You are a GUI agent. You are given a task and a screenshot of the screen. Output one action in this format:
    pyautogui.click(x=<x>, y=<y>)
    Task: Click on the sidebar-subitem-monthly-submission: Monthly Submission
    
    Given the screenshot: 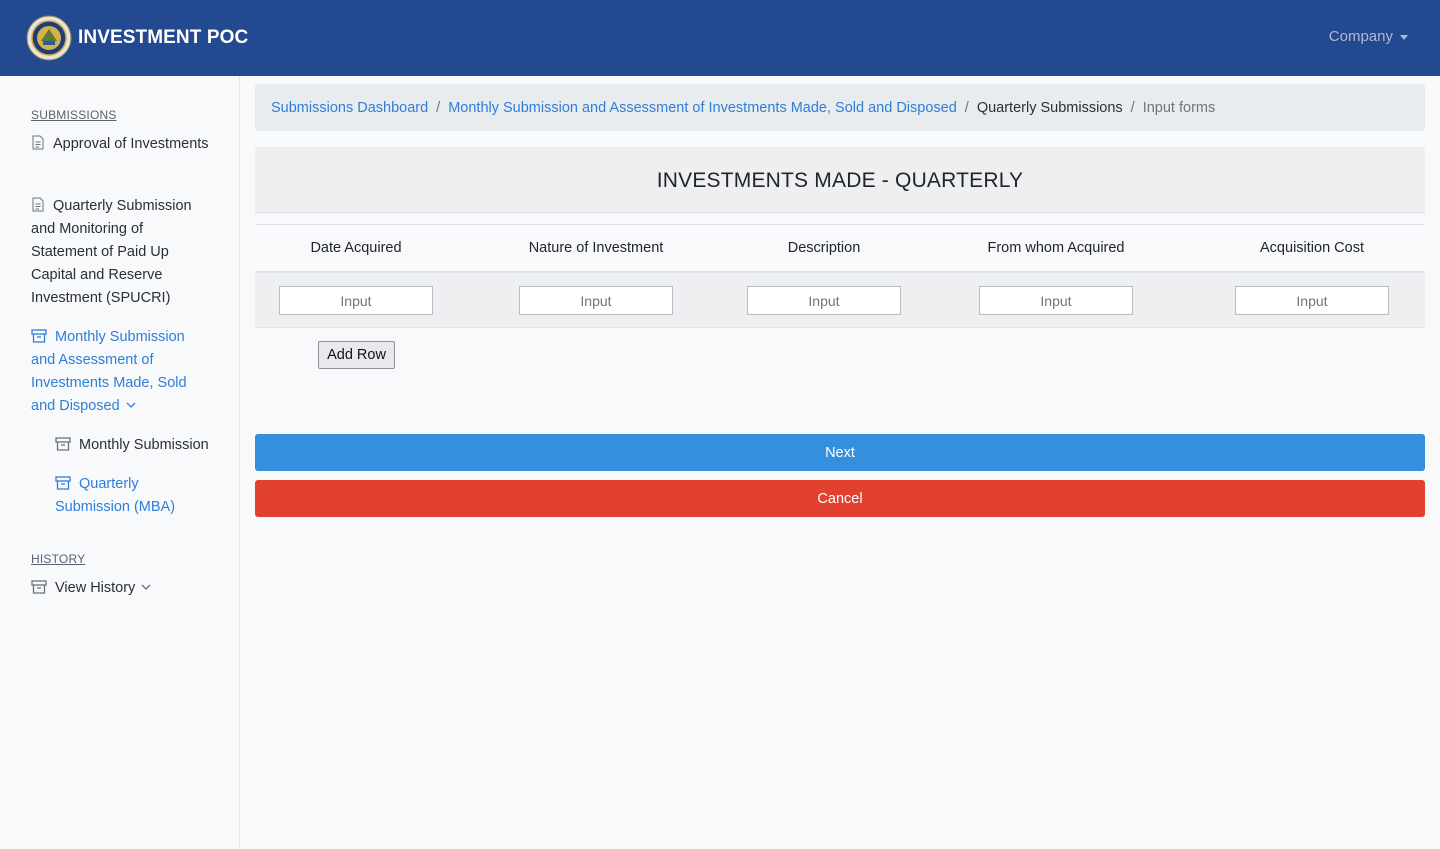 What is the action you would take?
    pyautogui.click(x=140, y=445)
    